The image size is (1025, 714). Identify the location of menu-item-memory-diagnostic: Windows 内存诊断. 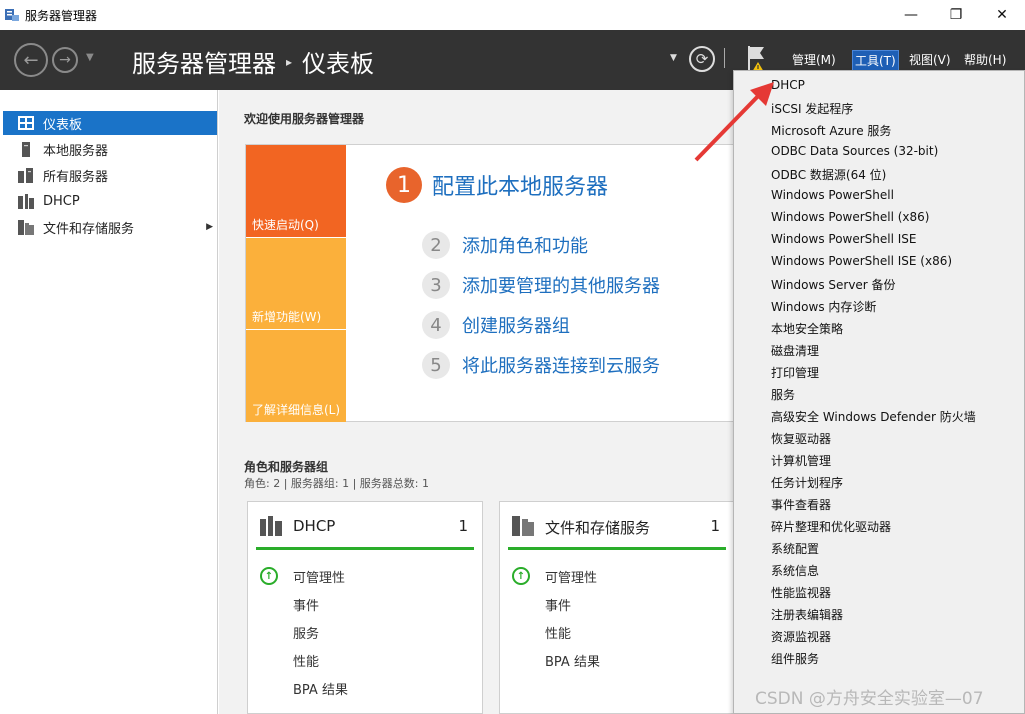
(823, 306).